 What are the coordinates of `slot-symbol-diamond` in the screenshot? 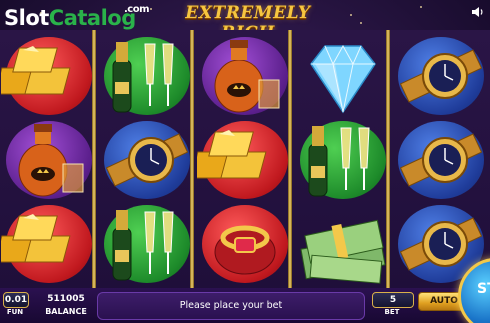 It's located at (343, 76).